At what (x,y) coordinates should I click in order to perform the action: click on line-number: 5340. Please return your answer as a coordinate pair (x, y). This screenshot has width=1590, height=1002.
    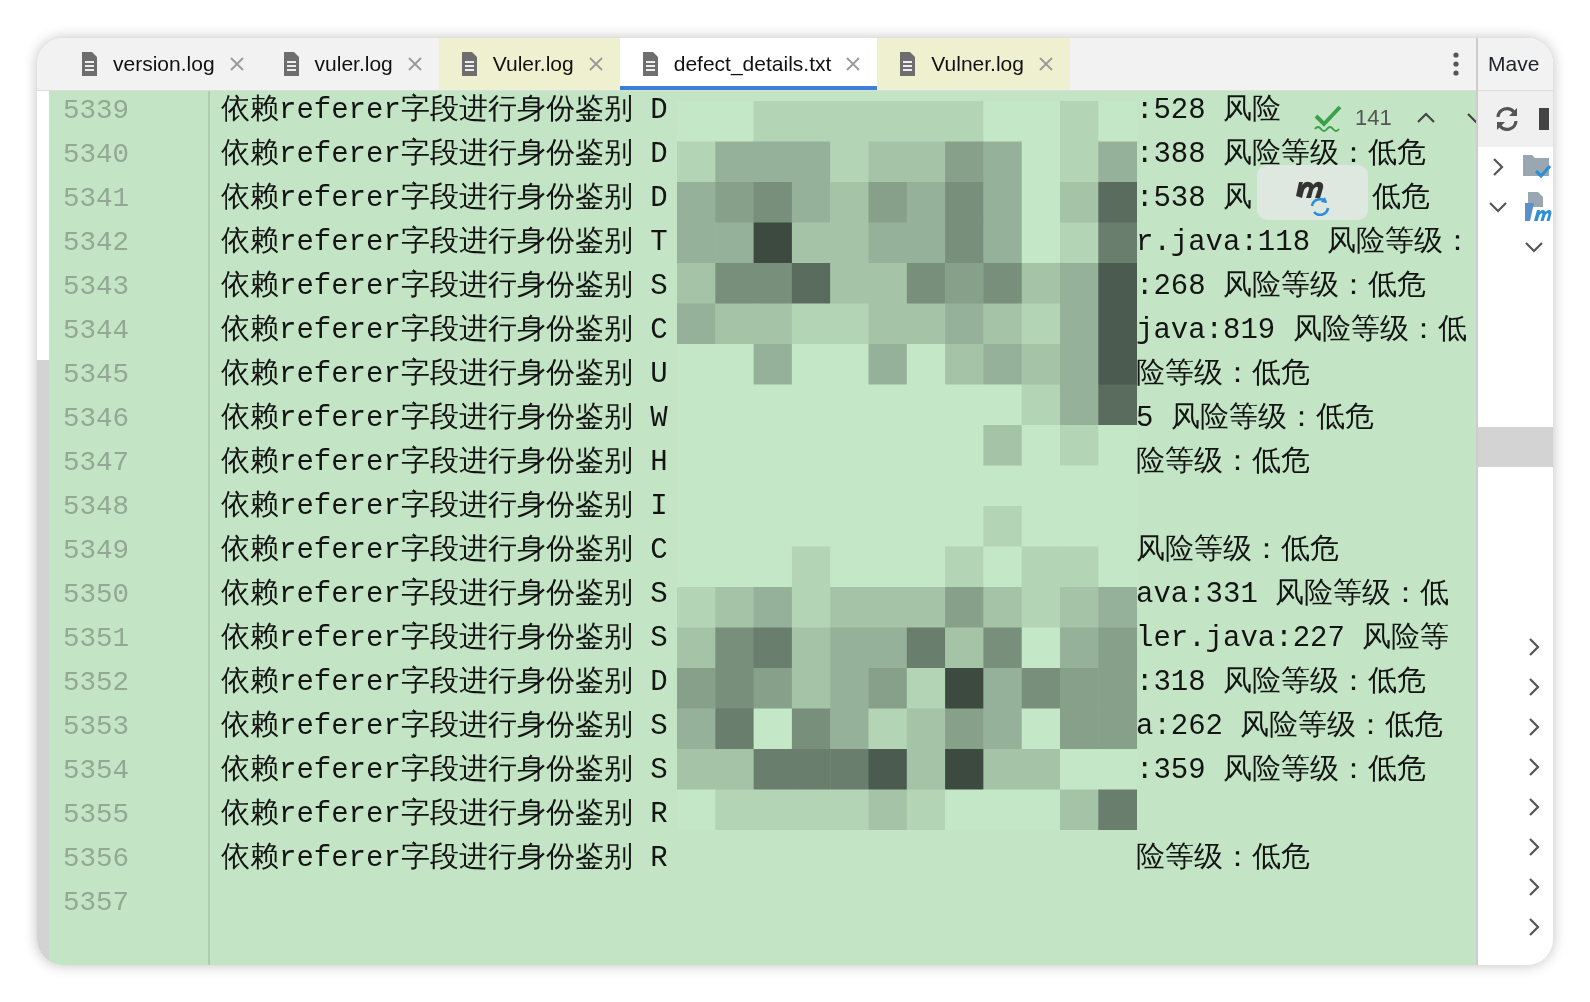
    Looking at the image, I should click on (96, 155).